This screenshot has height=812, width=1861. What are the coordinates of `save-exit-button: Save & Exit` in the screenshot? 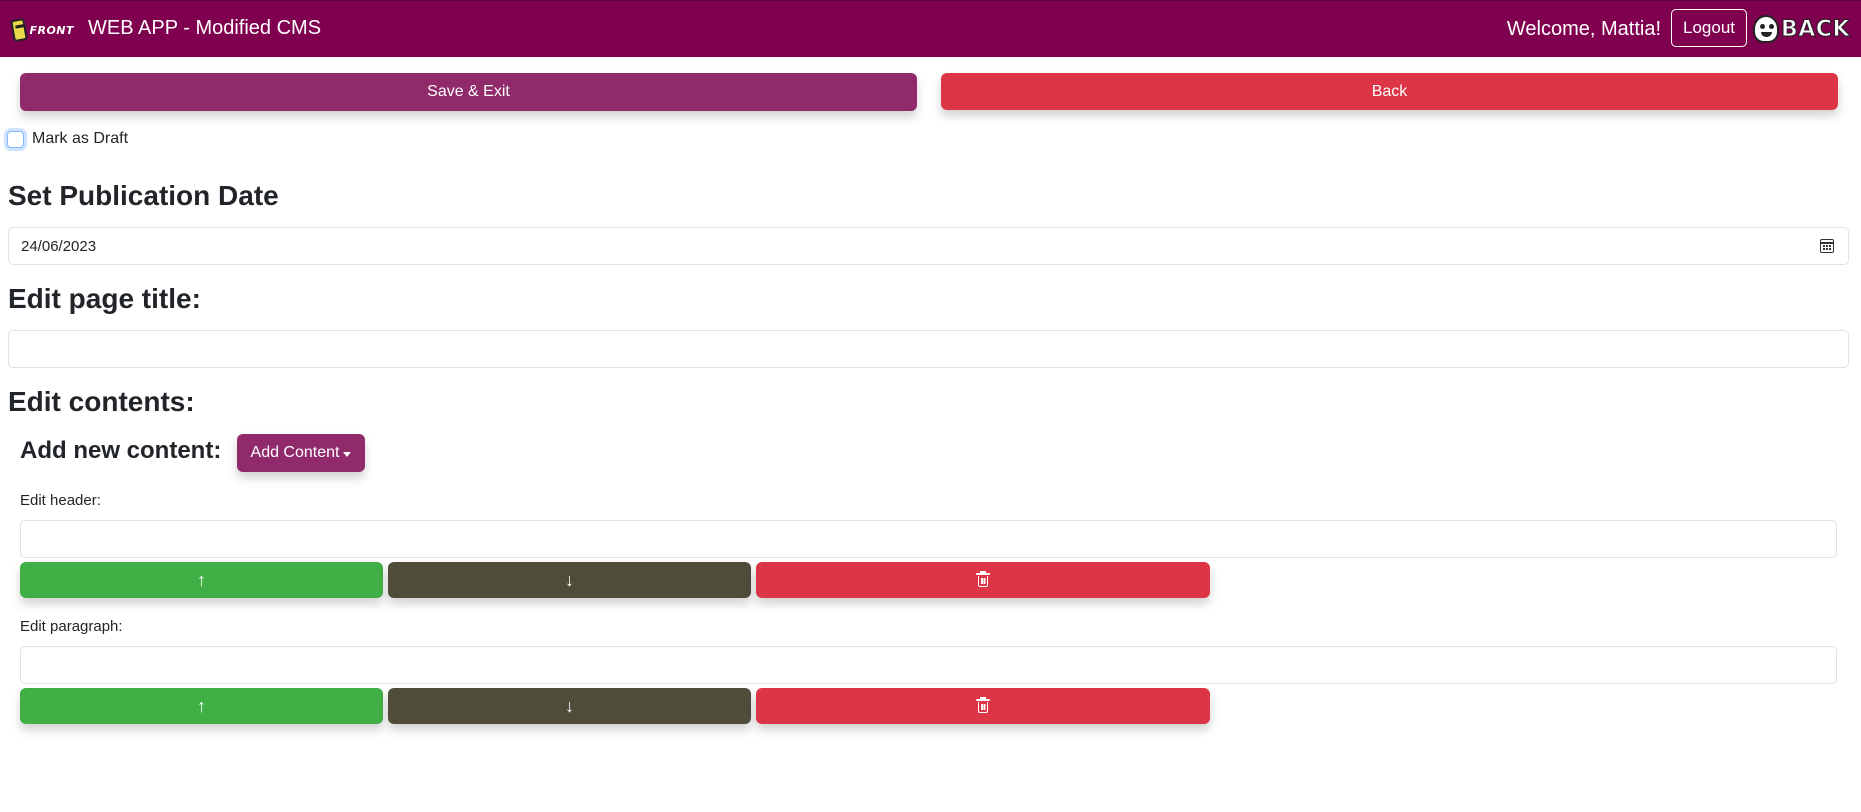 It's located at (468, 92).